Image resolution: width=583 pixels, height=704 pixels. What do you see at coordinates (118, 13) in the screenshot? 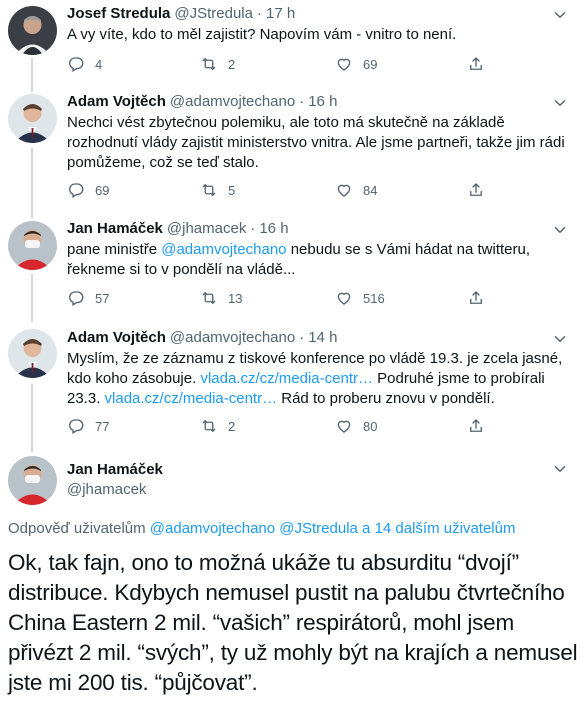
I see `author-name: Josef Stredula` at bounding box center [118, 13].